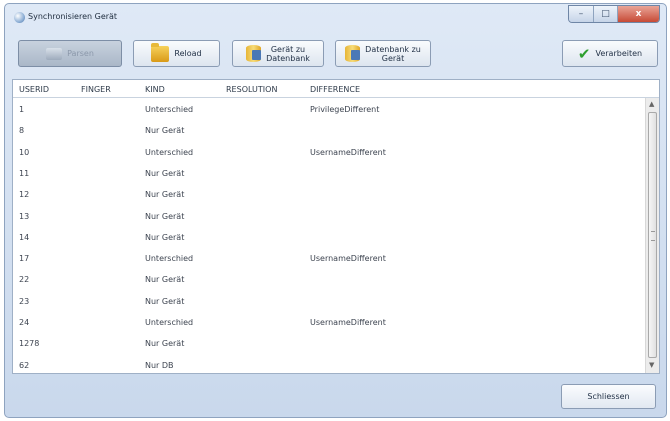  I want to click on scrollbar-grip-icon, so click(653, 236).